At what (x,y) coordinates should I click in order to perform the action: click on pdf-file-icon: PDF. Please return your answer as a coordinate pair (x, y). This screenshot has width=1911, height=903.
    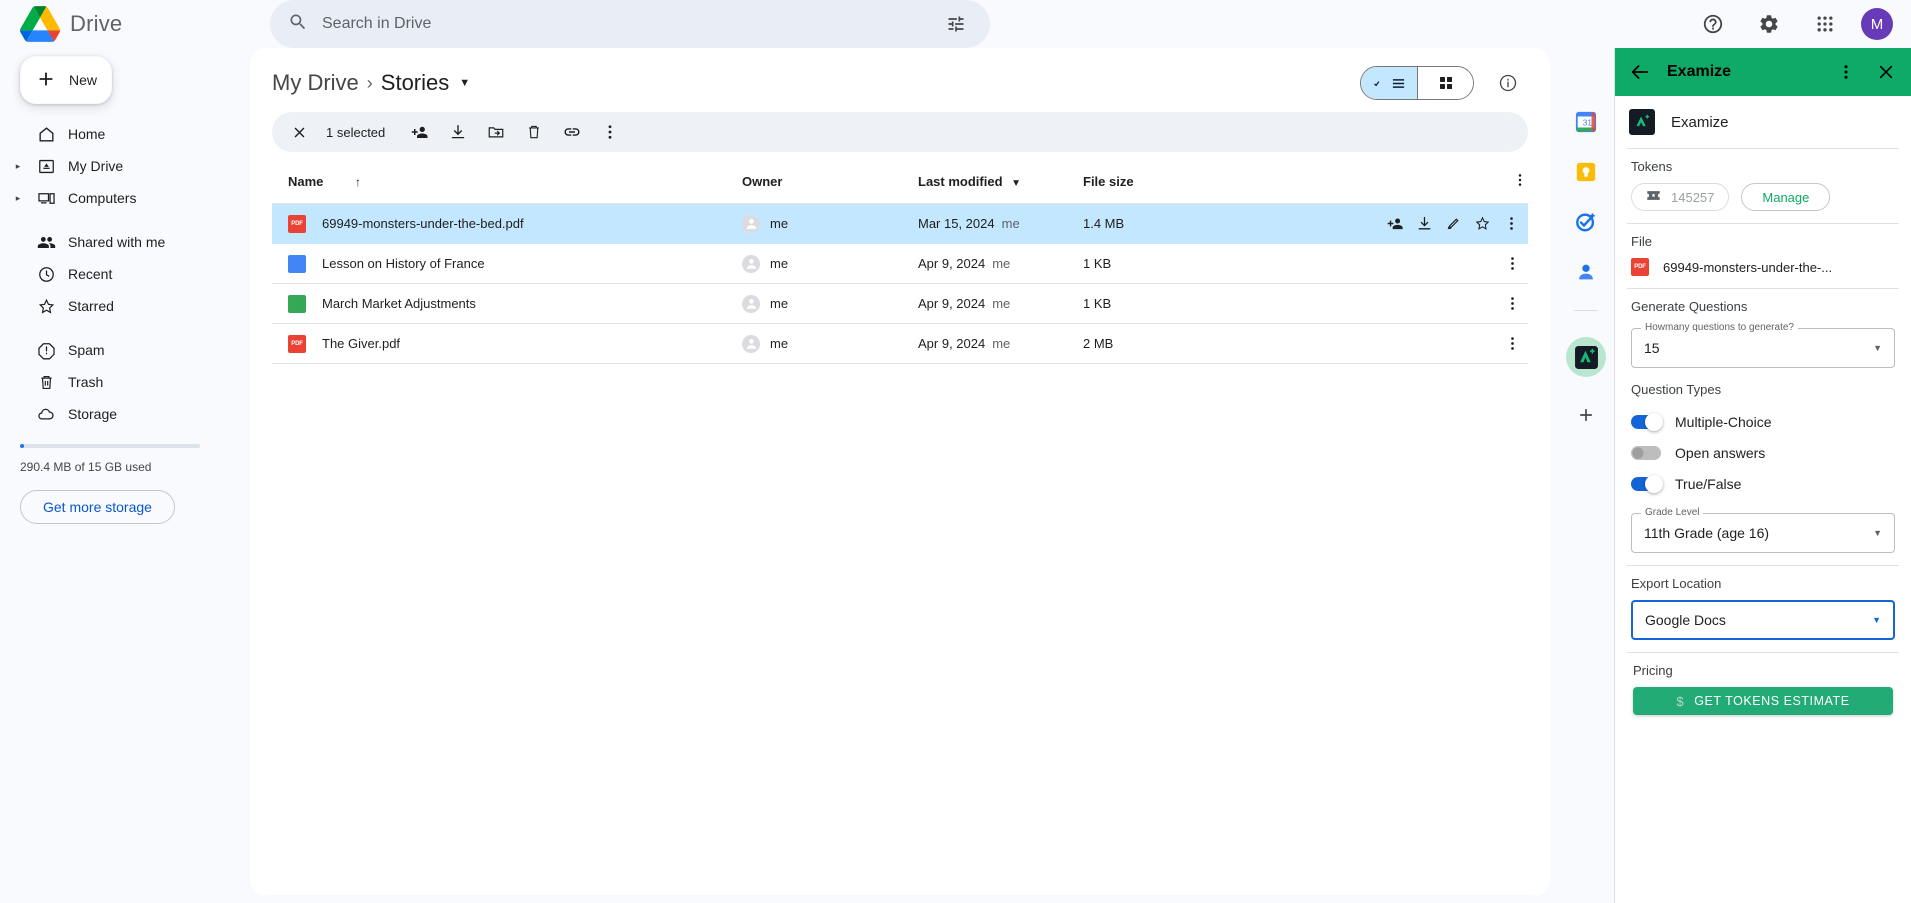
    Looking at the image, I should click on (297, 343).